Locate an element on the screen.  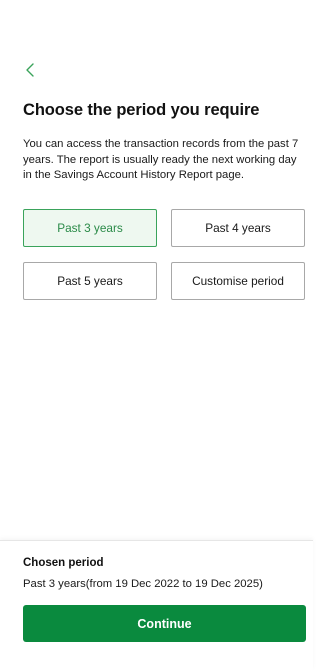
back-button is located at coordinates (30, 70).